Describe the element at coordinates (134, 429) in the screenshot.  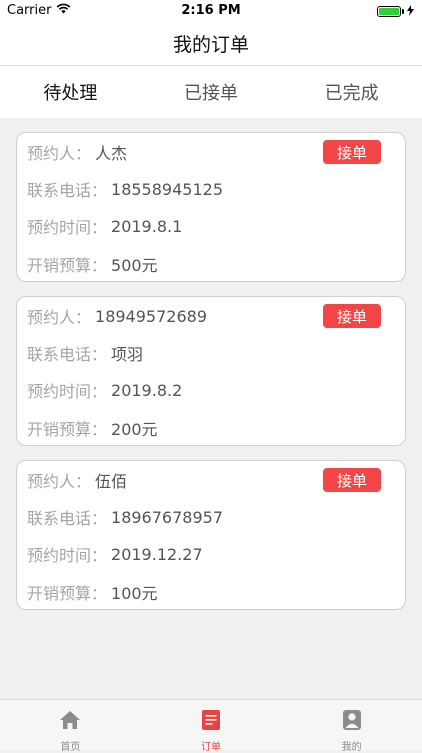
I see `budget-value: 200元` at that location.